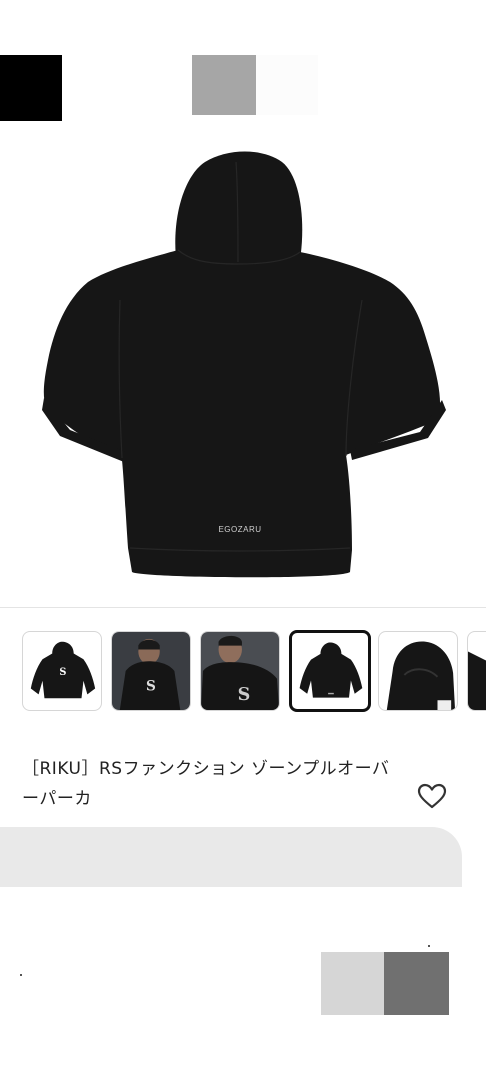  What do you see at coordinates (151, 671) in the screenshot?
I see `thumb-model-front: S` at bounding box center [151, 671].